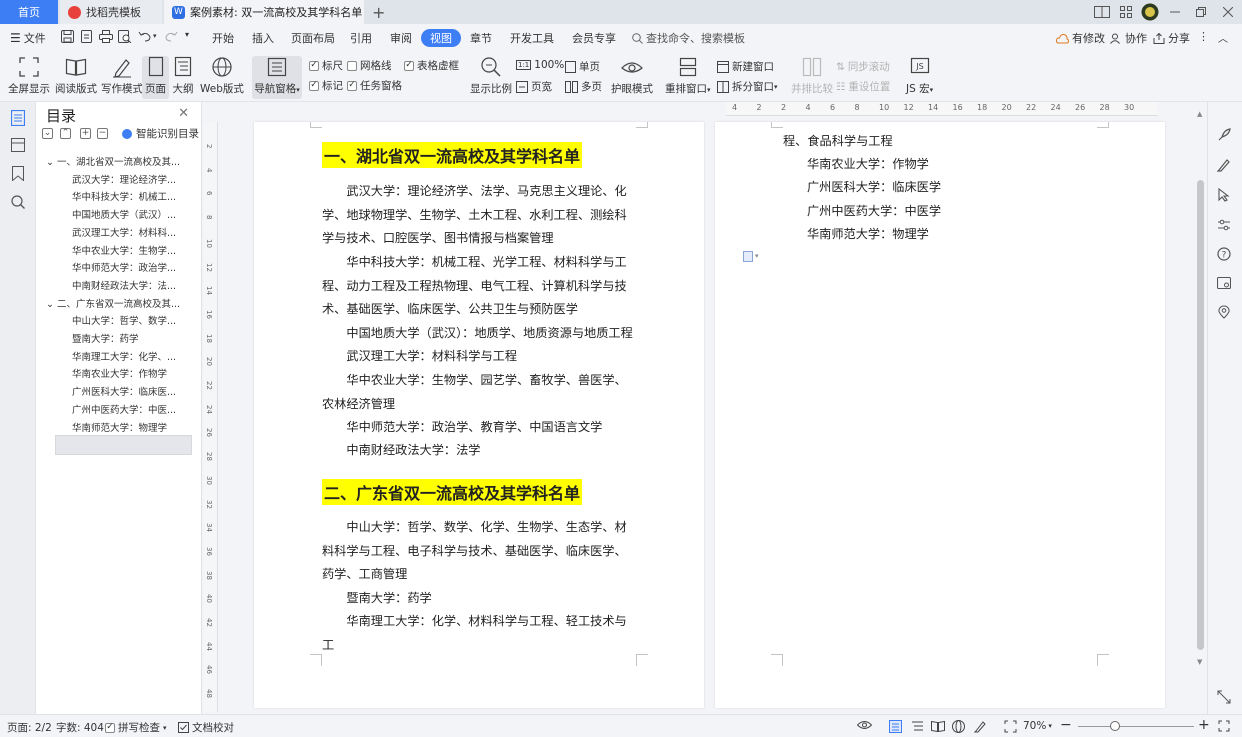 The image size is (1242, 737). What do you see at coordinates (136, 727) in the screenshot?
I see `spell-check-button: ✓ 拼写检查 ▾` at bounding box center [136, 727].